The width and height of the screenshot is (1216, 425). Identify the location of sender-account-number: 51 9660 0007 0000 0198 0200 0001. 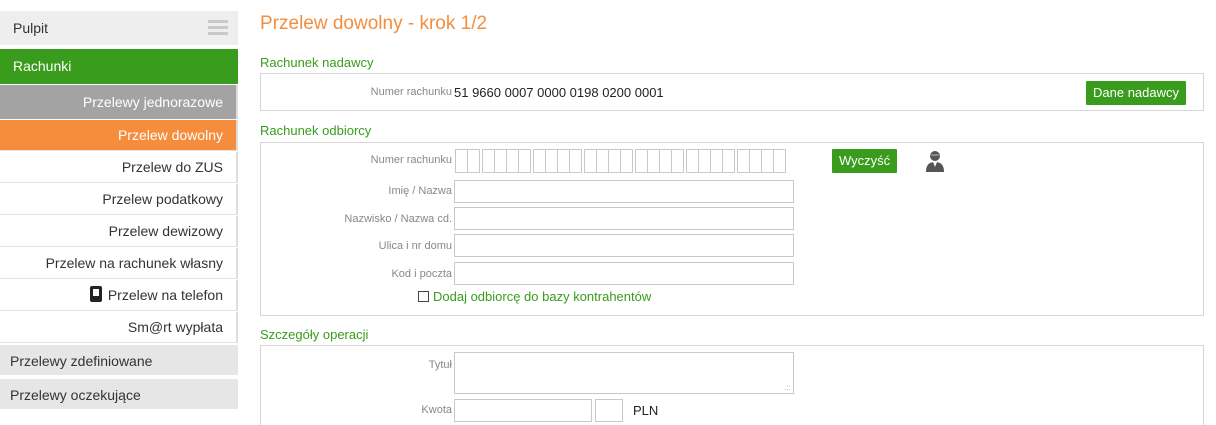
(559, 92).